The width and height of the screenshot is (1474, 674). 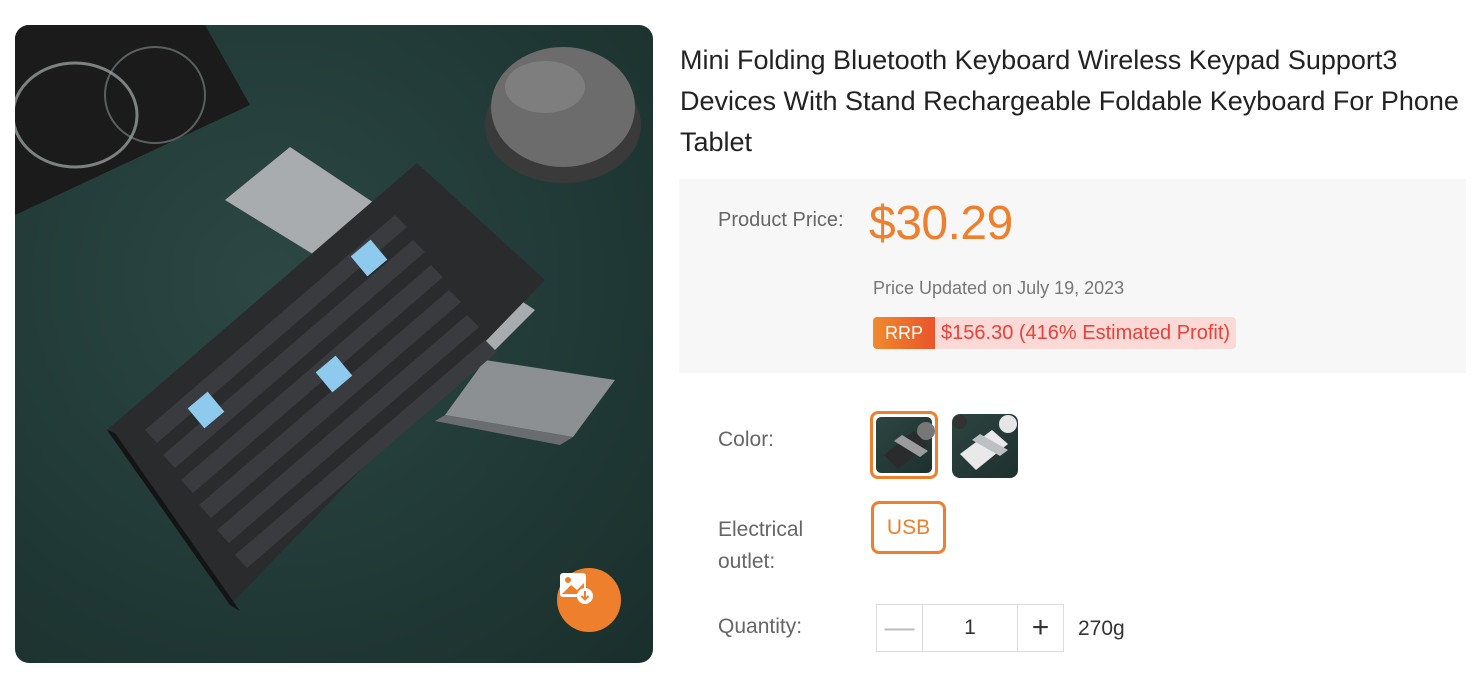 What do you see at coordinates (900, 628) in the screenshot?
I see `quantity-decrease-button: —` at bounding box center [900, 628].